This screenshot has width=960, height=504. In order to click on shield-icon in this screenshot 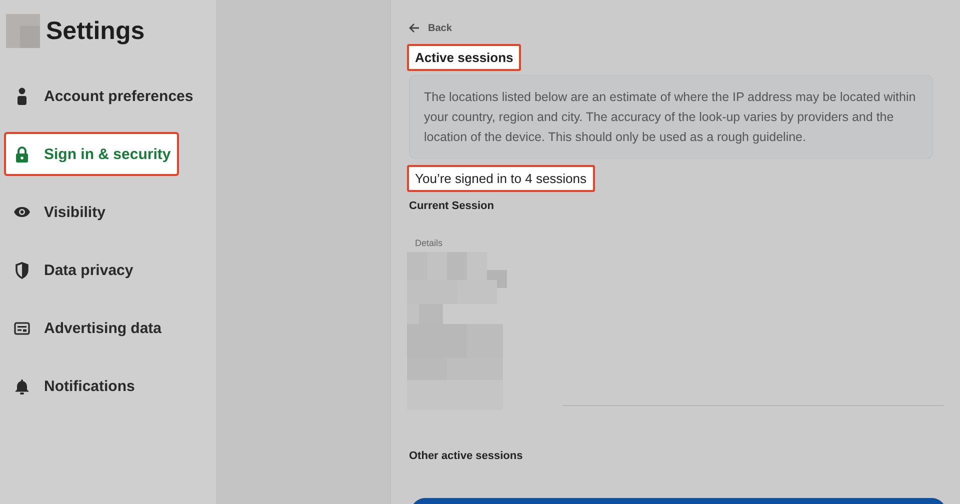, I will do `click(22, 270)`.